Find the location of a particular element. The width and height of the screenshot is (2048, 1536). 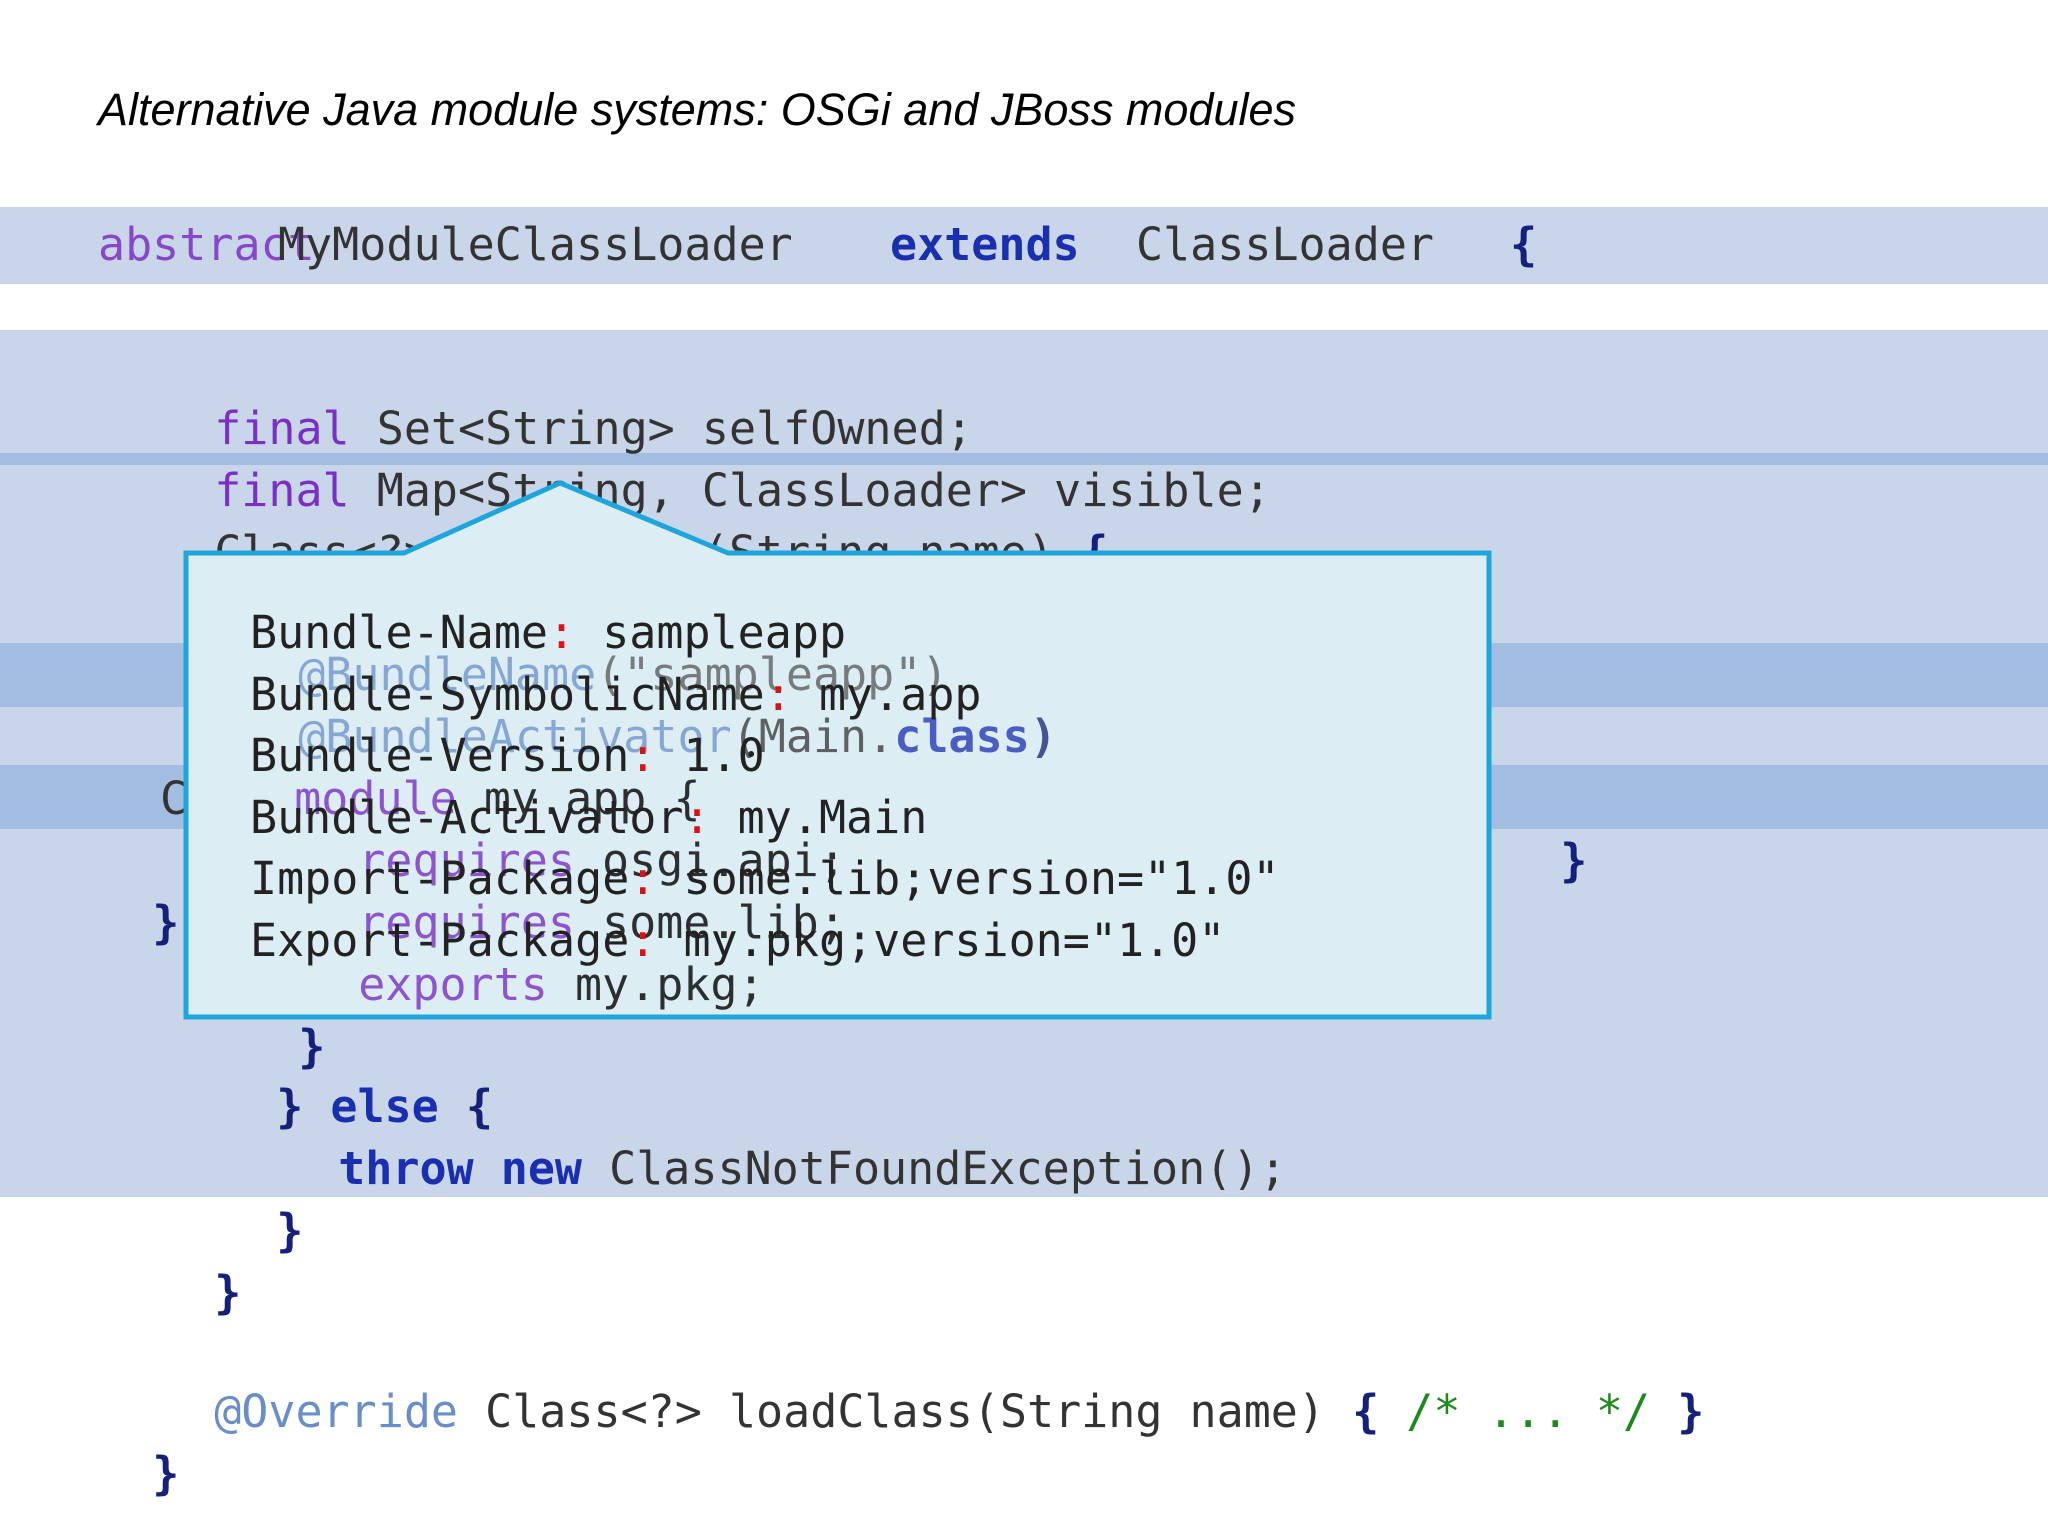

manifest-value: my.Main is located at coordinates (819, 817).